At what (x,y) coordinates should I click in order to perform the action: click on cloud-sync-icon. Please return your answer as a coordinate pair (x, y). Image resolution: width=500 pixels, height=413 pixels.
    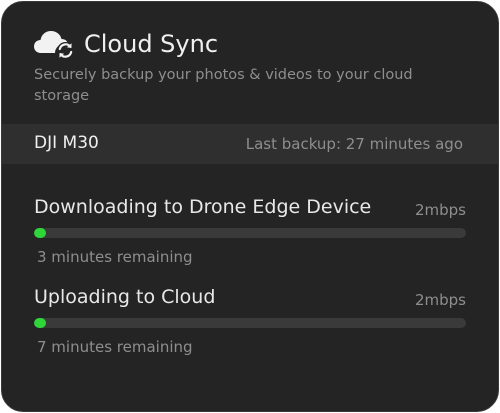
    Looking at the image, I should click on (56, 44).